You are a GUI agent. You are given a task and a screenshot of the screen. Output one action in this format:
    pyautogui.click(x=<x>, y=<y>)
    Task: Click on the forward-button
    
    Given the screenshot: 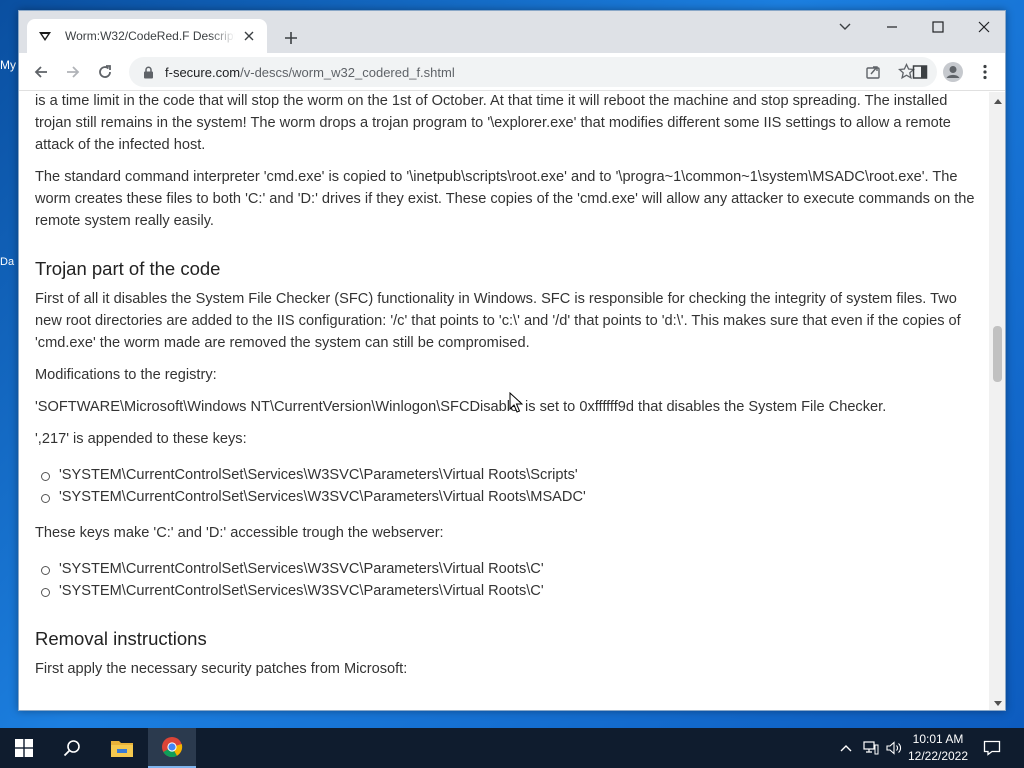 What is the action you would take?
    pyautogui.click(x=73, y=72)
    